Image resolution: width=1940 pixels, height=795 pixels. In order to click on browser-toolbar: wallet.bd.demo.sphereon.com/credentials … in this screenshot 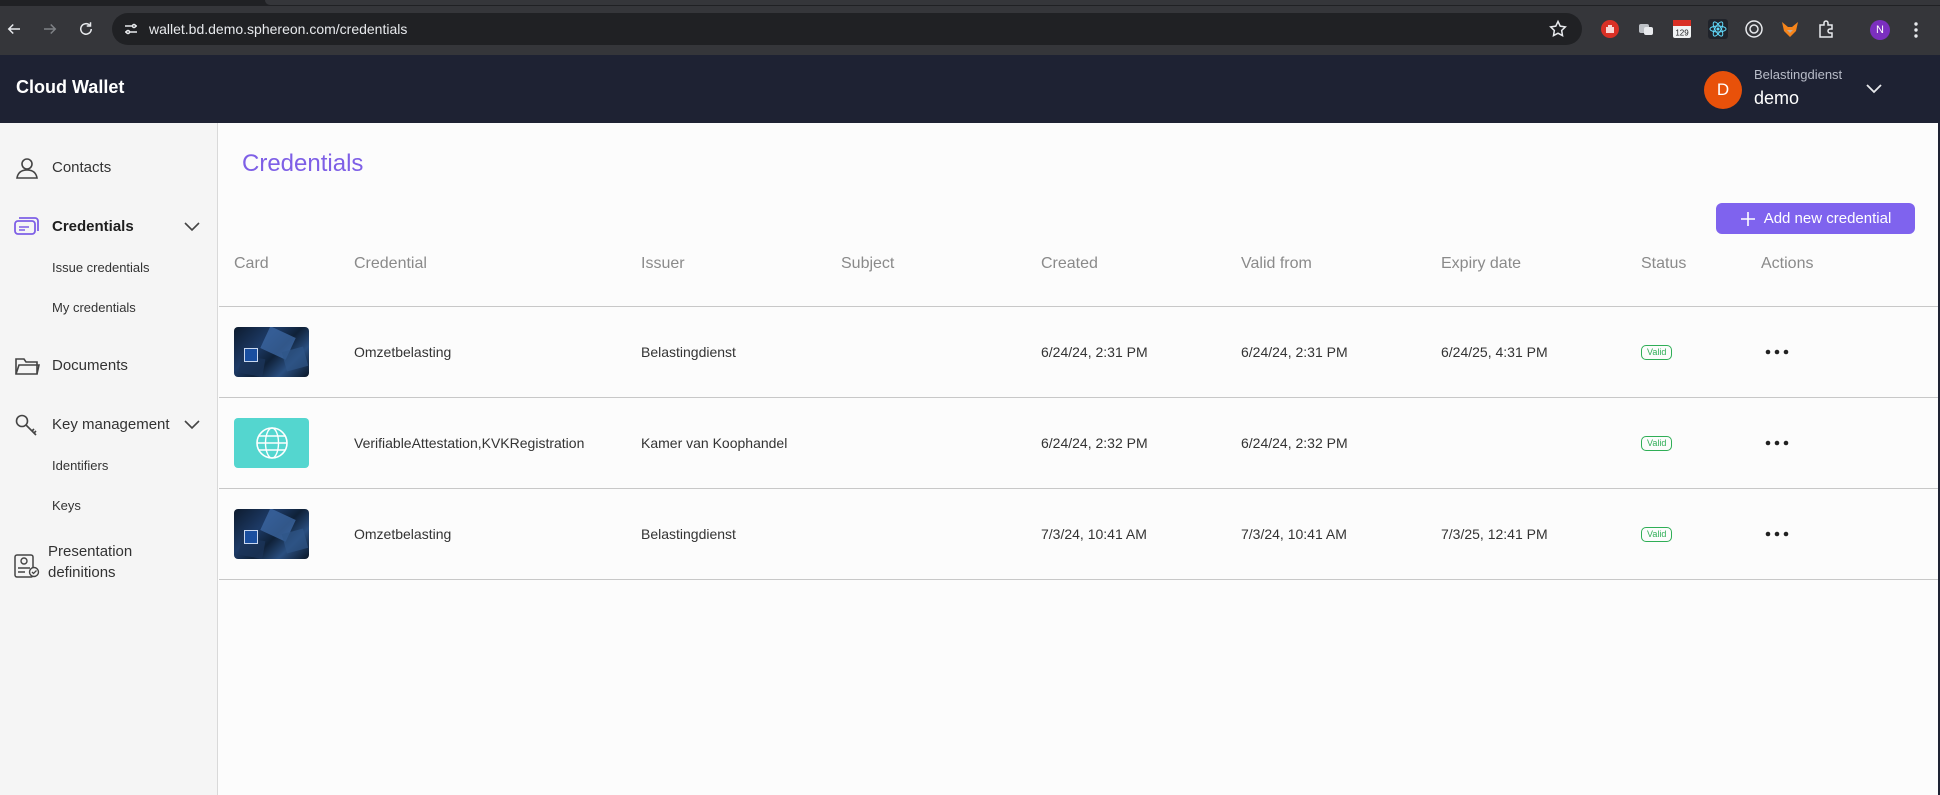, I will do `click(970, 27)`.